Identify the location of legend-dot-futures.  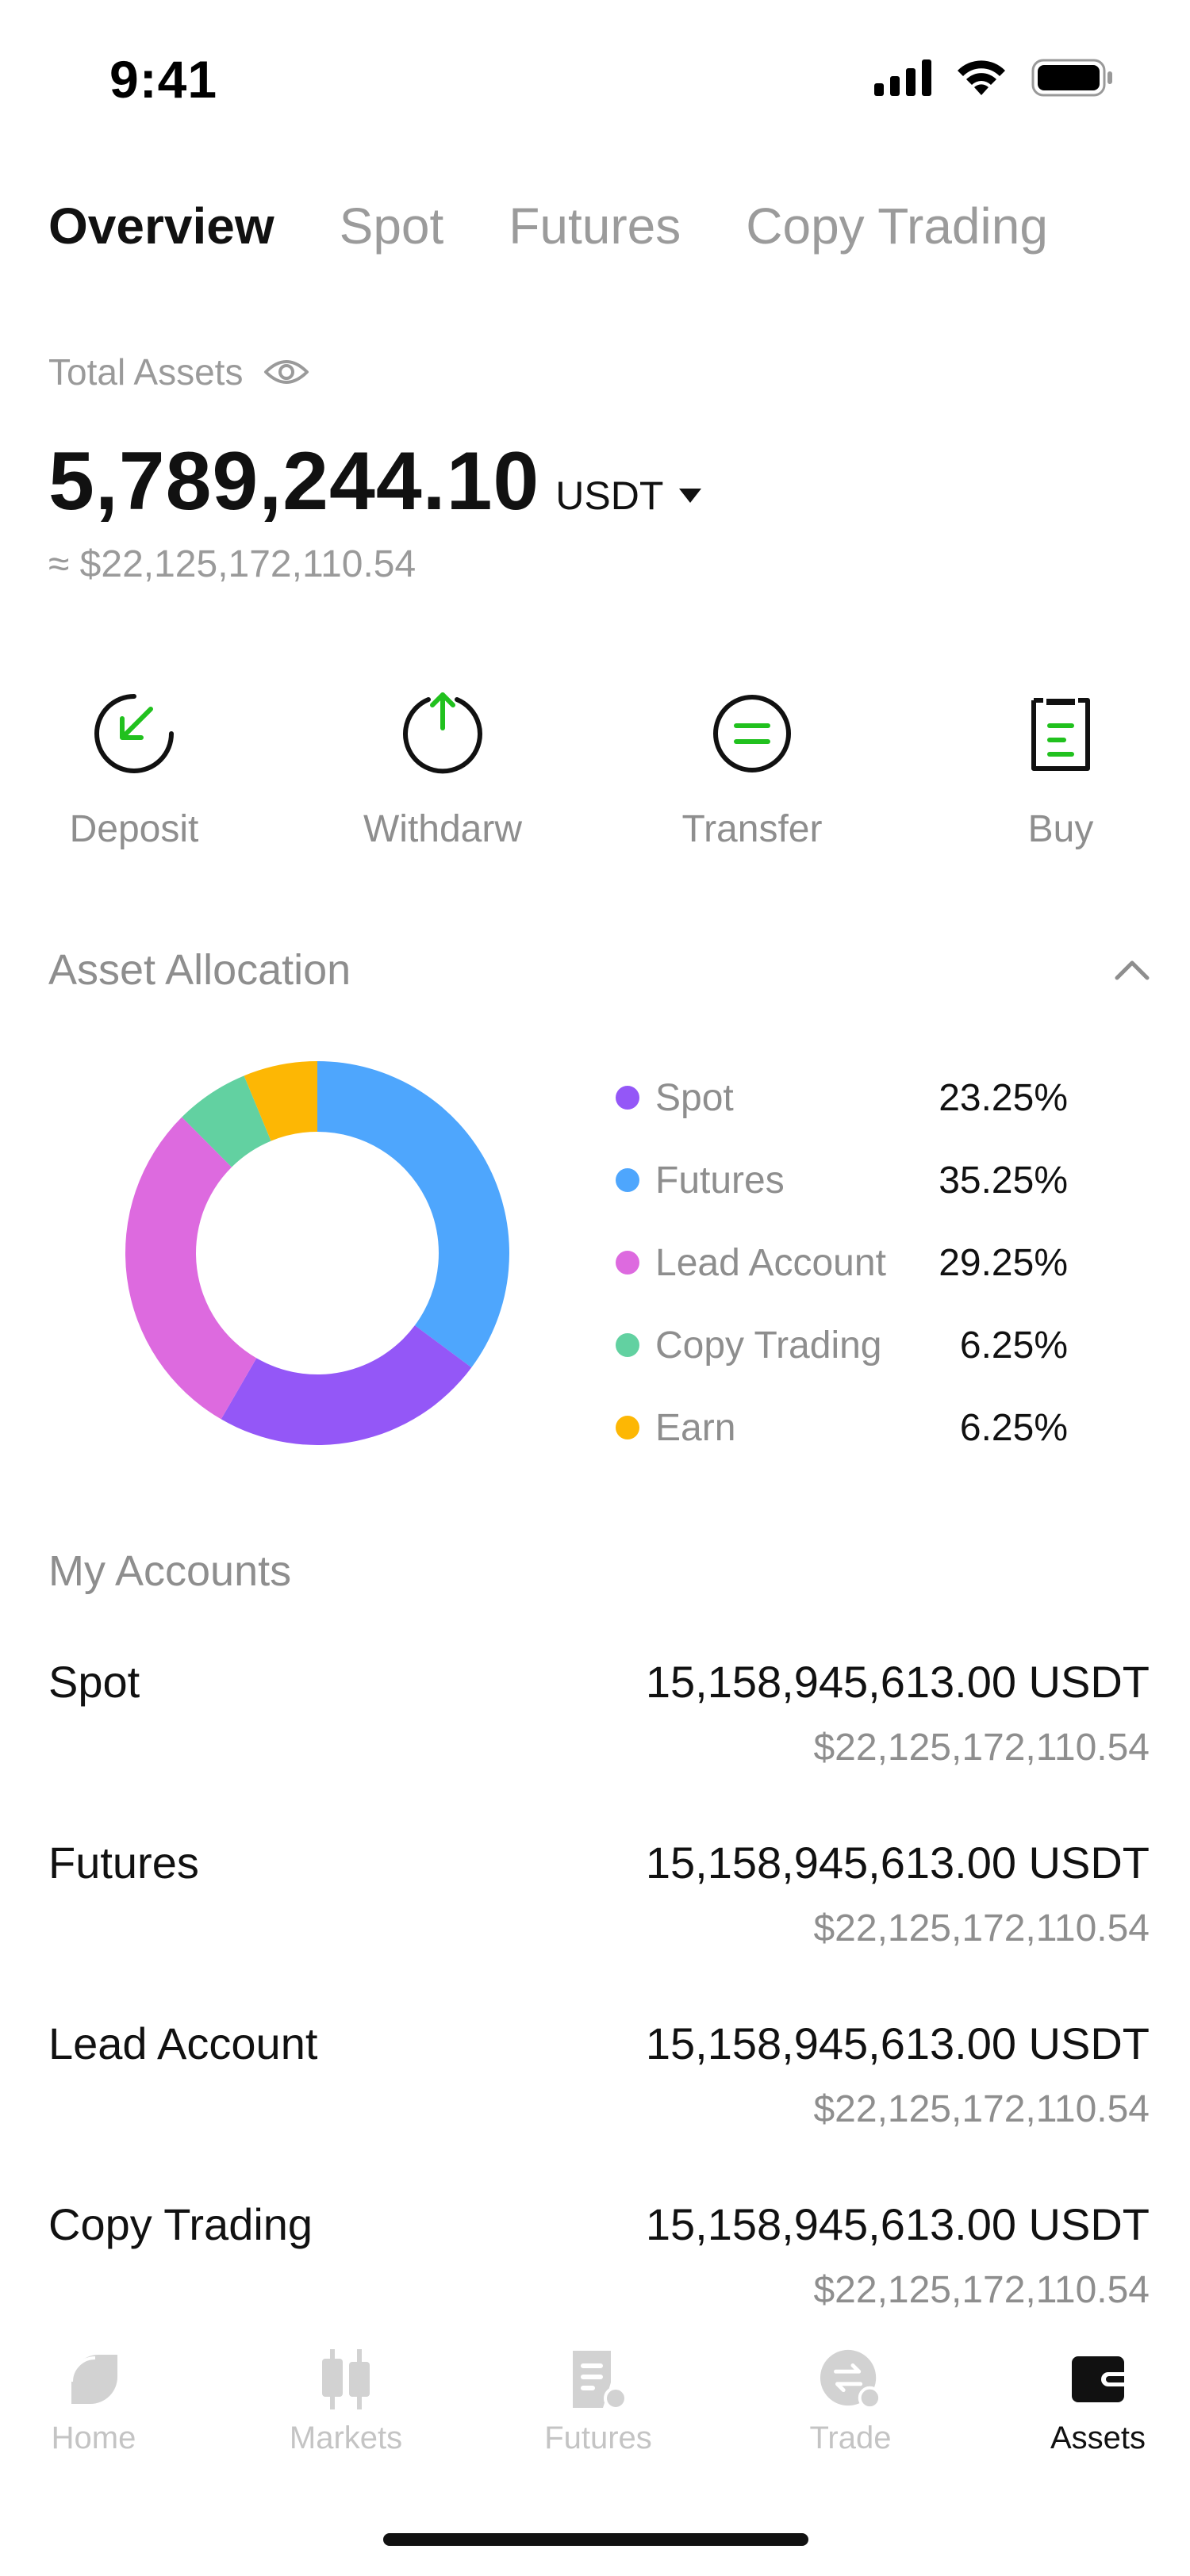
(627, 1180).